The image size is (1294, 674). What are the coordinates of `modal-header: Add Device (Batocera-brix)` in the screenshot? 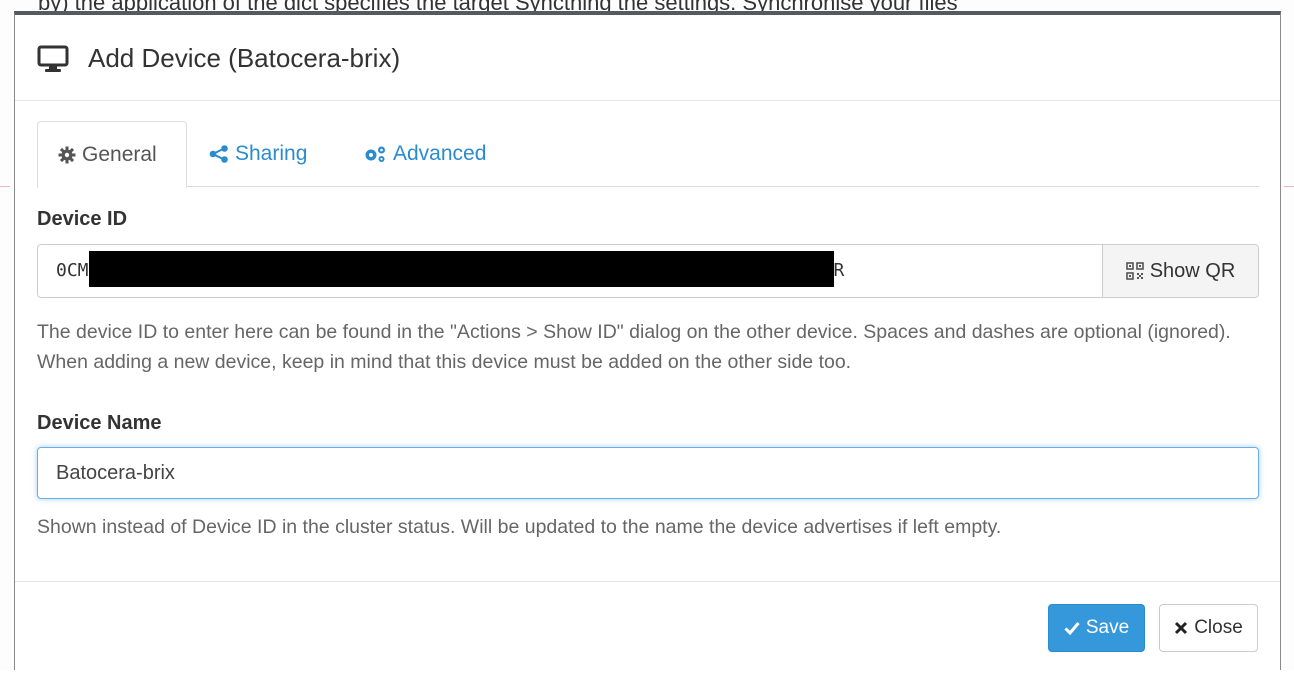 It's located at (647, 58).